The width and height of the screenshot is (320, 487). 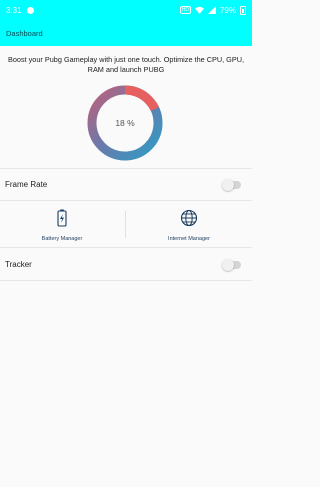 I want to click on tracker-toggle, so click(x=231, y=265).